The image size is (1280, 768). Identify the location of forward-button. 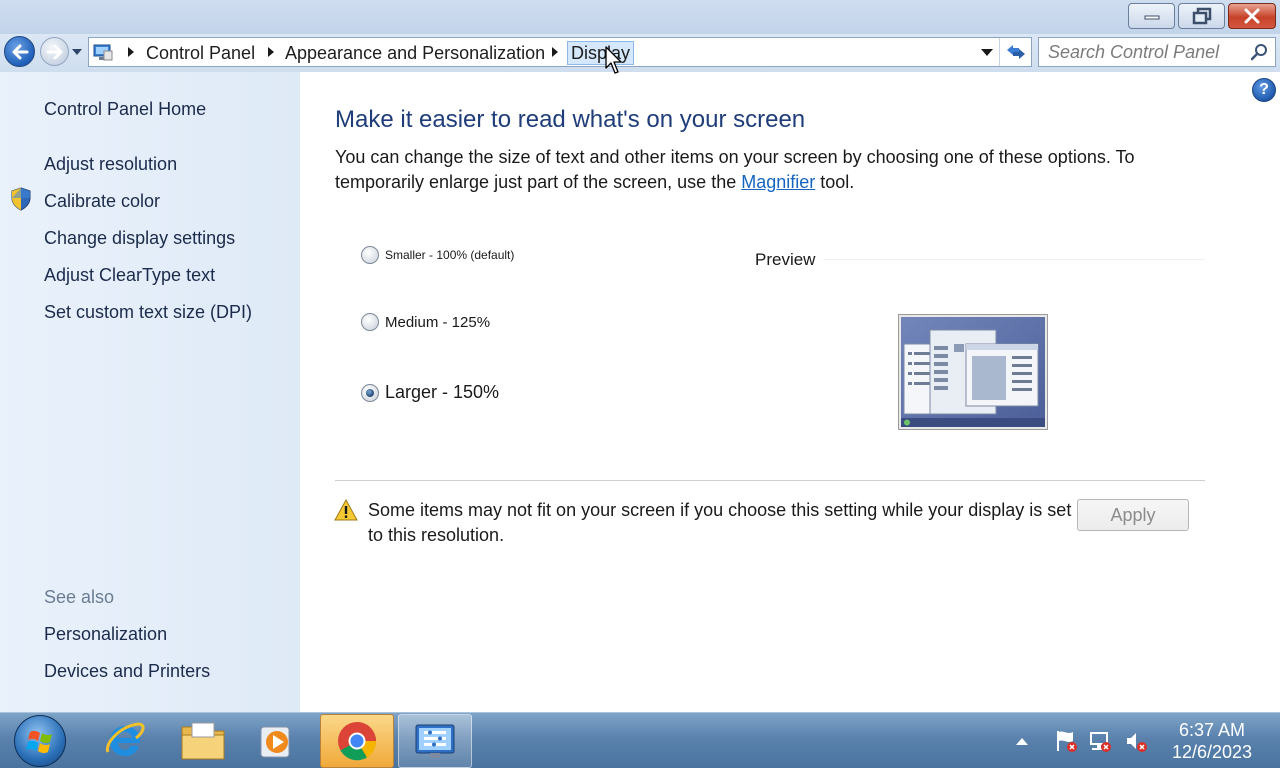
(54, 51).